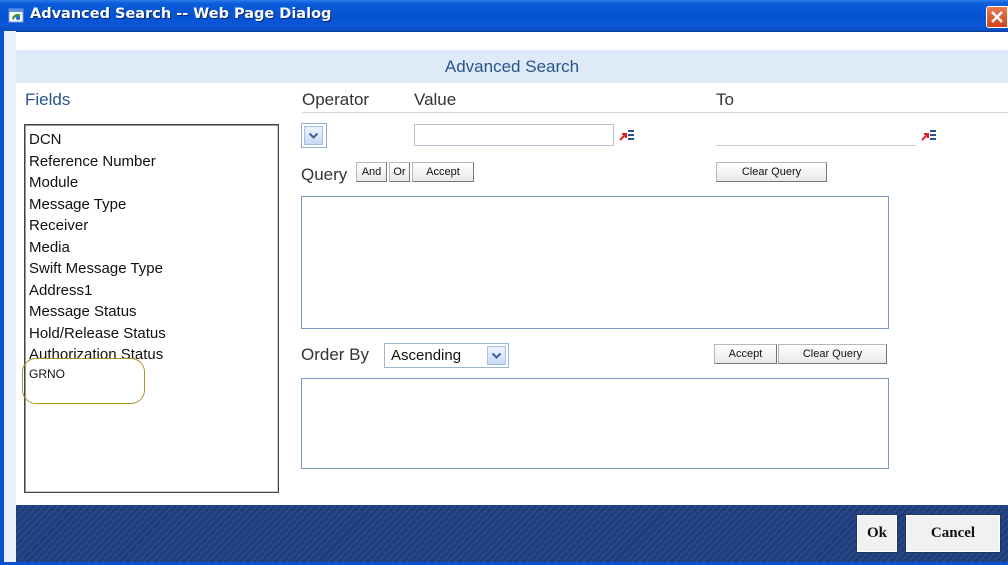  I want to click on ie-dialog-icon, so click(16, 15).